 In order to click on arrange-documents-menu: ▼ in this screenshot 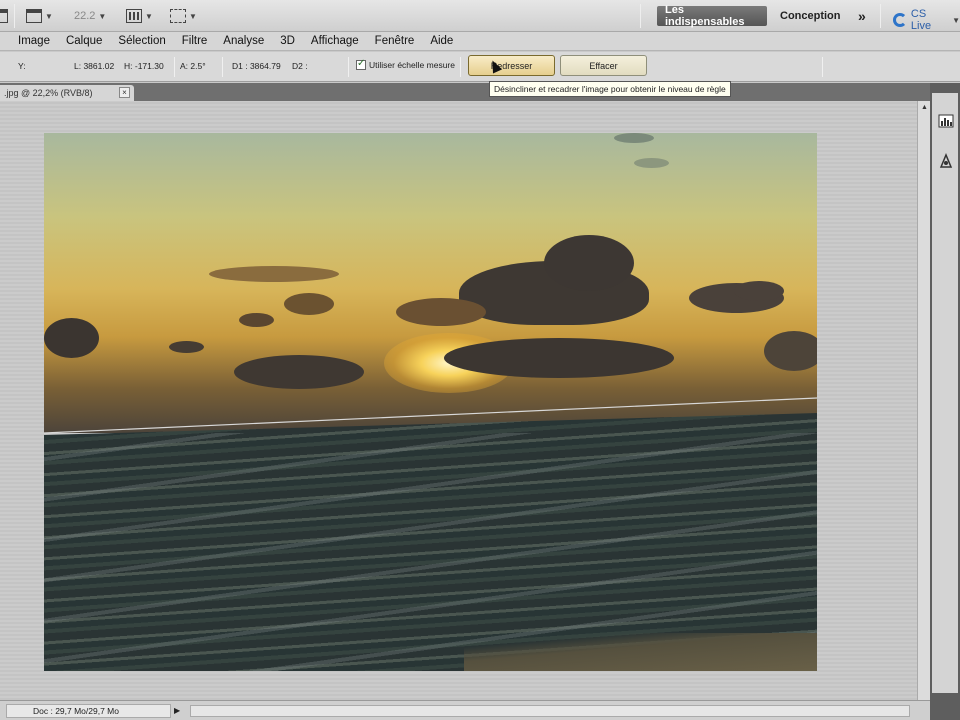, I will do `click(183, 16)`.